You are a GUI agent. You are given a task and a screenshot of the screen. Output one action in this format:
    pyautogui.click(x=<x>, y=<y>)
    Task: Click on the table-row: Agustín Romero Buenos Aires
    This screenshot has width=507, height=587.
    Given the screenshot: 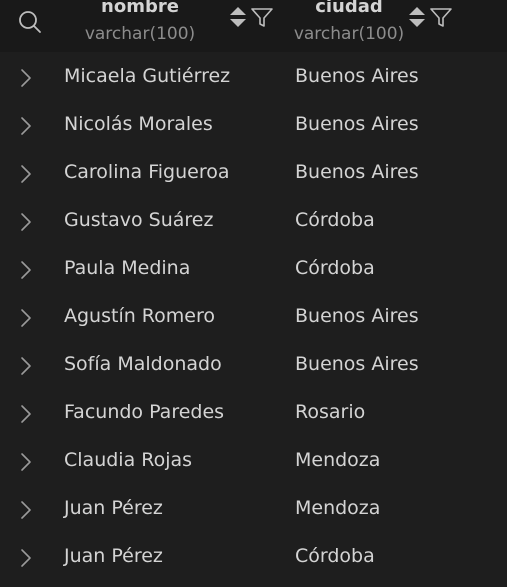 What is the action you would take?
    pyautogui.click(x=253, y=318)
    